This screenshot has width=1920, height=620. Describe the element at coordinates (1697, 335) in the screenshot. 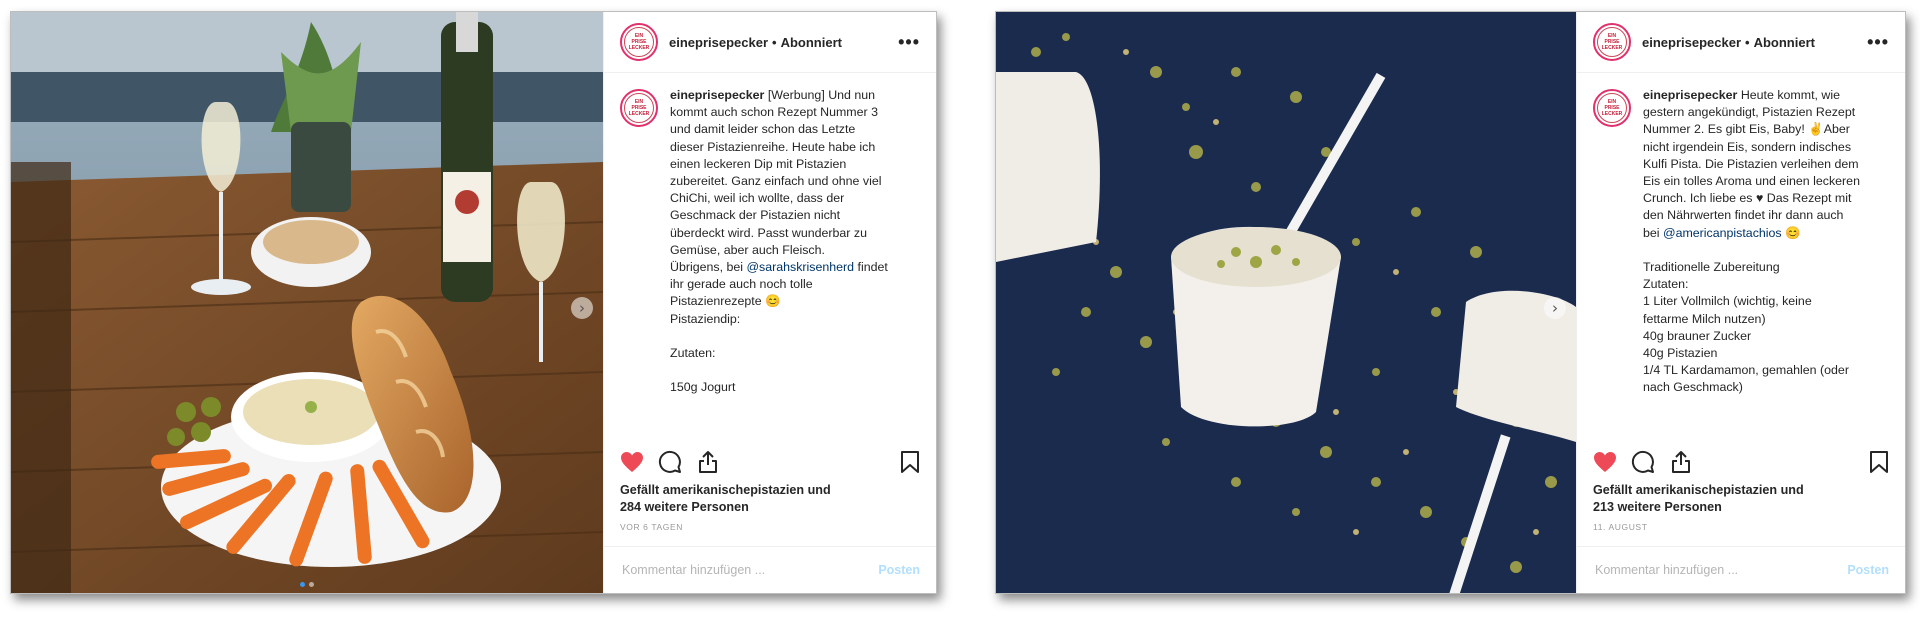

I see `caption-line: 40g brauner Zucker` at that location.